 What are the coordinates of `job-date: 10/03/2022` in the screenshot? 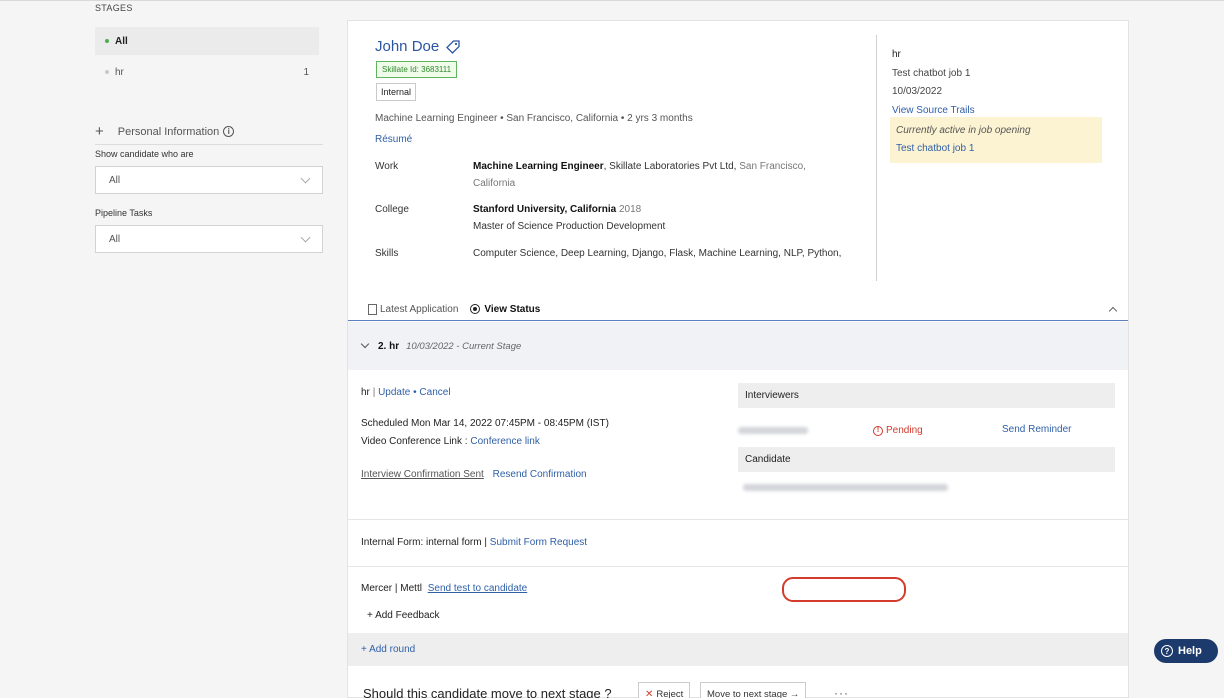 It's located at (917, 91).